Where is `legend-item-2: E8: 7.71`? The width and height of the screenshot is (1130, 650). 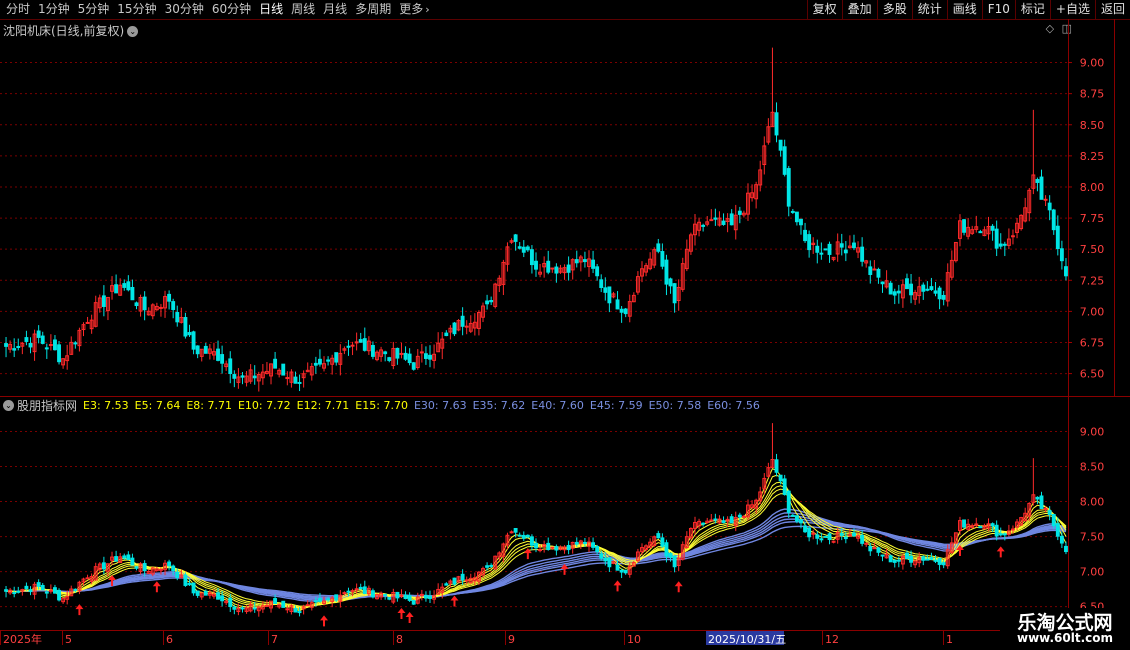
legend-item-2: E8: 7.71 is located at coordinates (209, 405).